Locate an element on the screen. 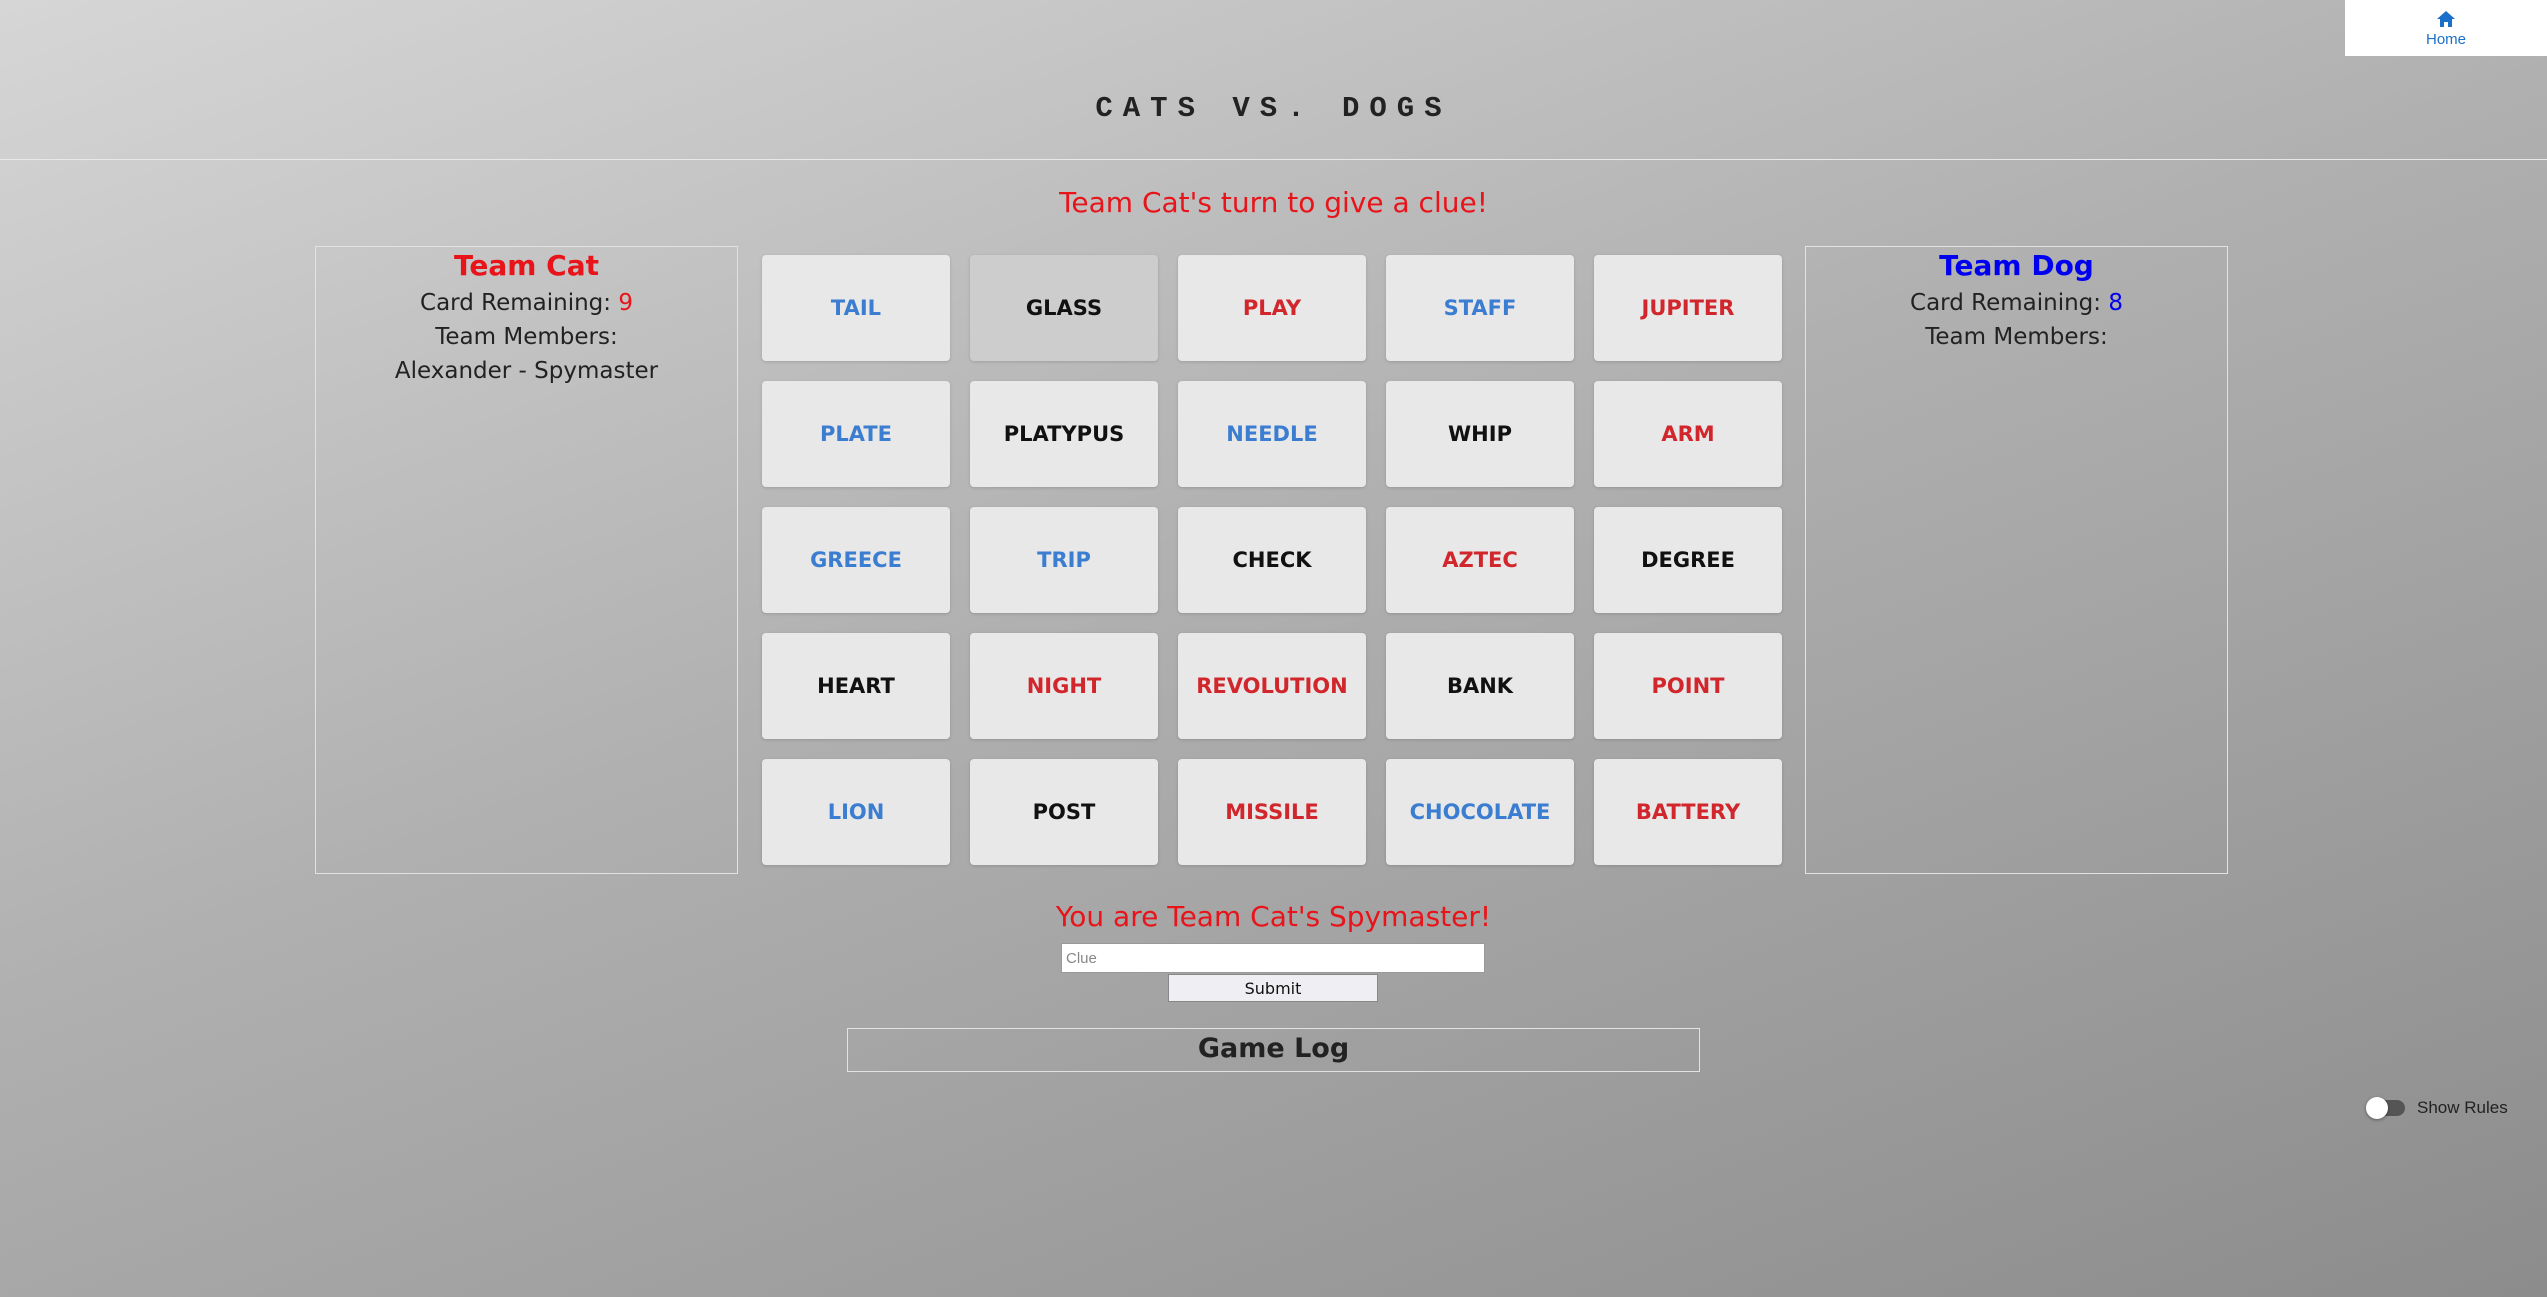 This screenshot has height=1297, width=2547. show-rules-label: Show Rules is located at coordinates (2462, 1107).